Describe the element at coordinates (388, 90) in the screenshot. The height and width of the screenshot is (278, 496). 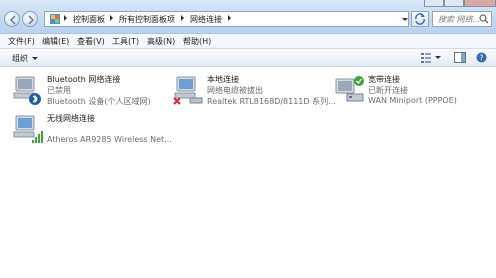
I see `connection-status: 已断开连接` at that location.